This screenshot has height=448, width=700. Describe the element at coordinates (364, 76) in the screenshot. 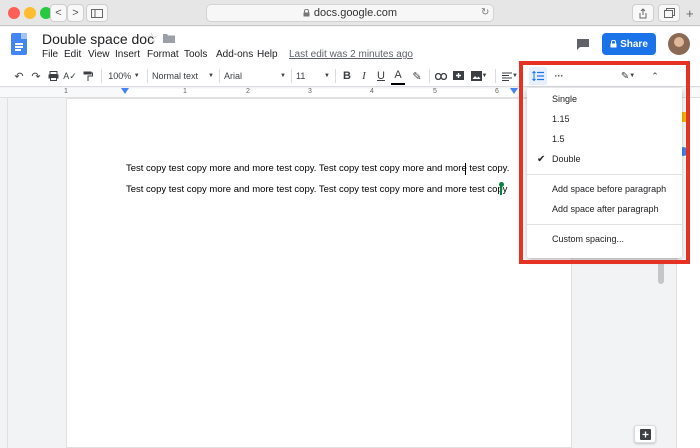

I see `italic-button: I` at that location.